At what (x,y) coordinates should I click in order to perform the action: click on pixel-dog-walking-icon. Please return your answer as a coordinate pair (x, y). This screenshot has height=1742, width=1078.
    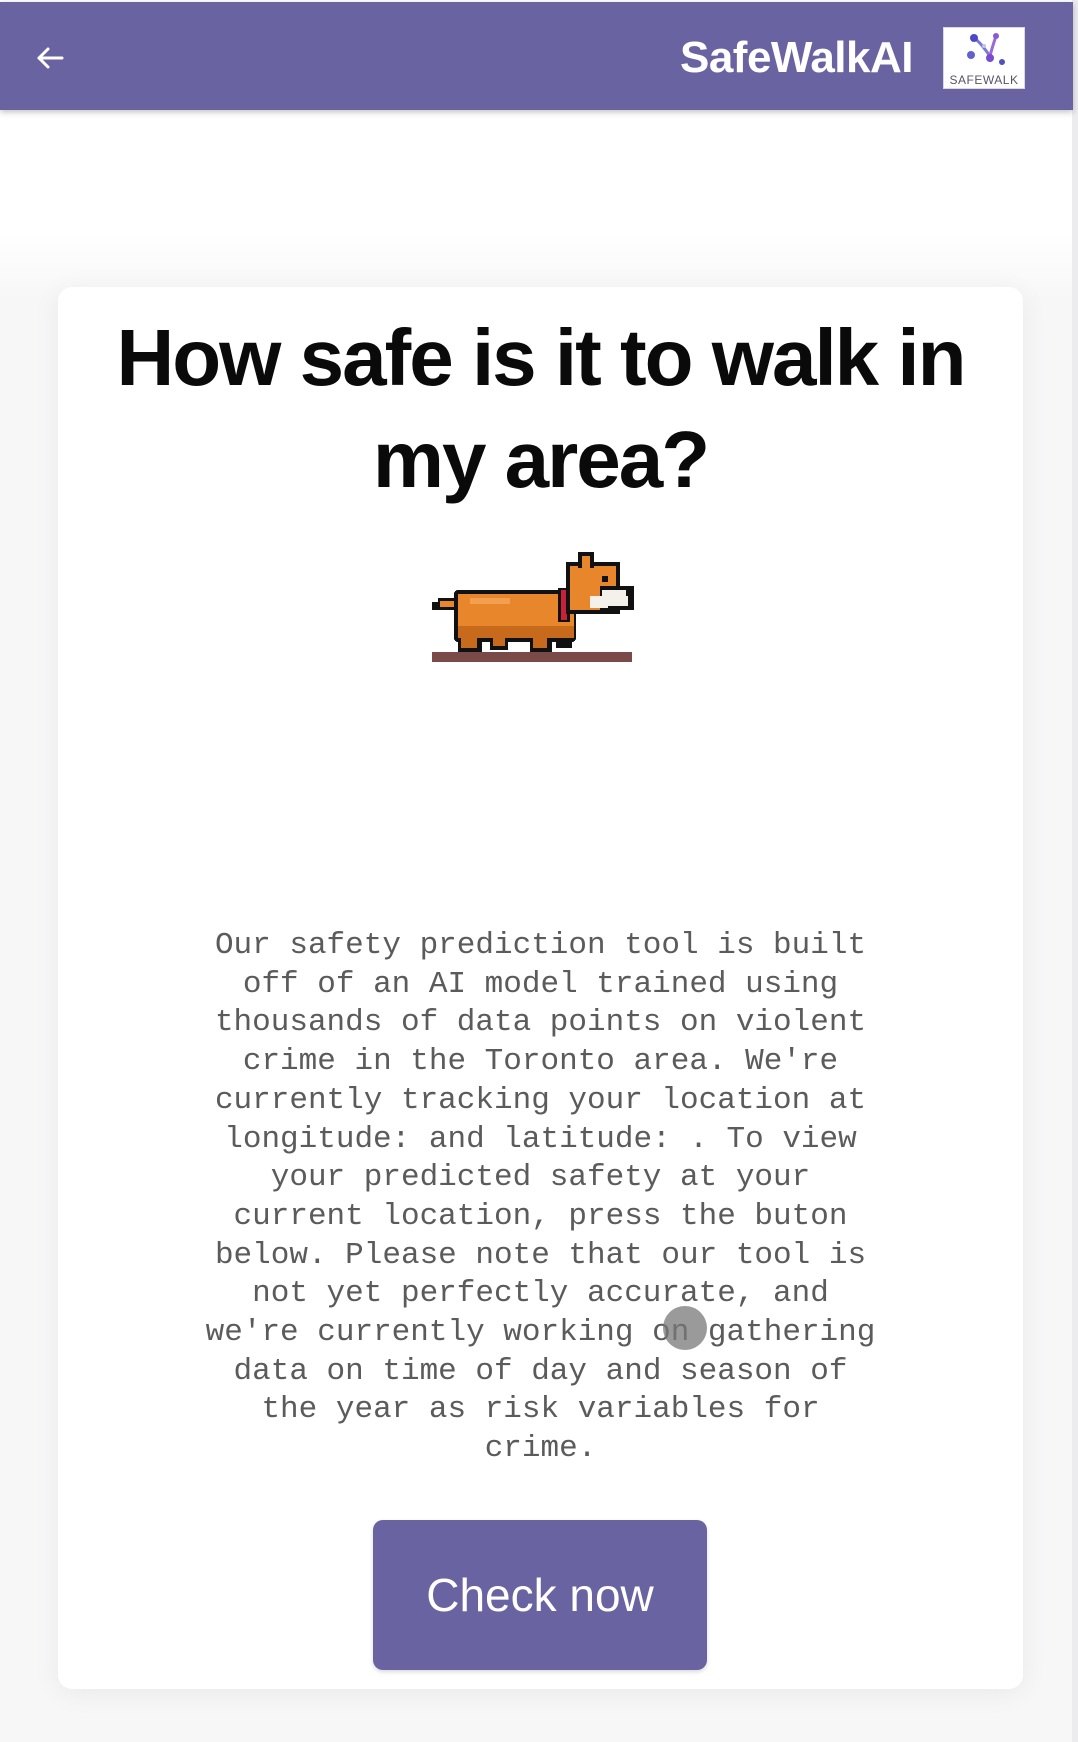
    Looking at the image, I should click on (533, 607).